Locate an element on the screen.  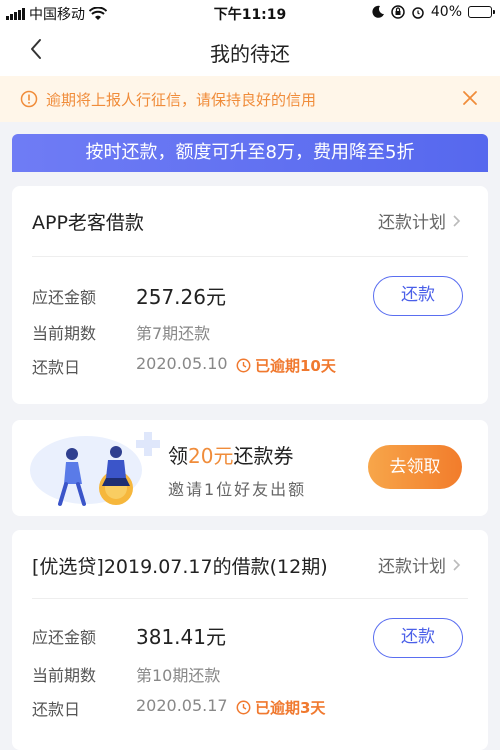
battery-icon is located at coordinates (481, 12).